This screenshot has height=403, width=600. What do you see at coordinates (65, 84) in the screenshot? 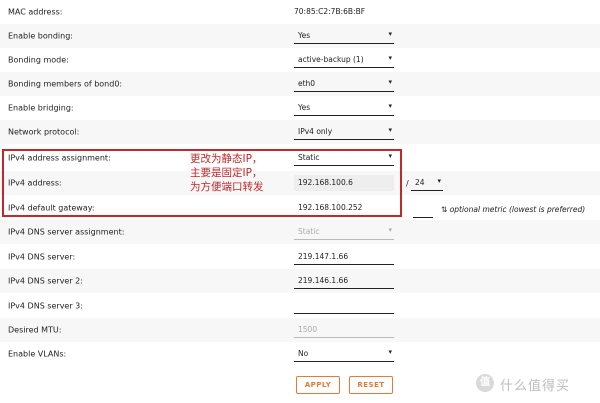
I see `bonding-members-label: Bonding members of bond0:` at bounding box center [65, 84].